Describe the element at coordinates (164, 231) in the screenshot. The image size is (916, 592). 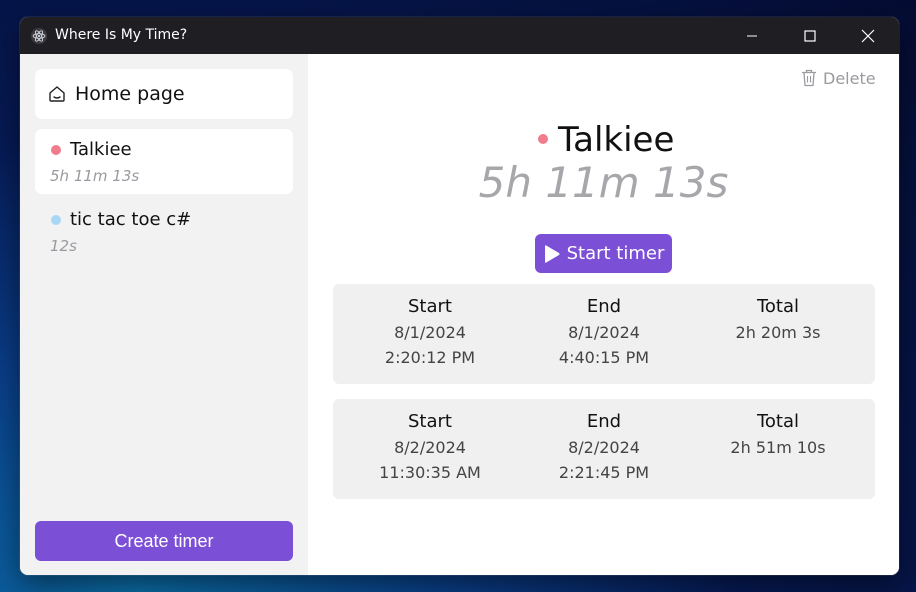
I see `sidebar-timer-tic-tac-toe: tic tac toe c# 12s` at that location.